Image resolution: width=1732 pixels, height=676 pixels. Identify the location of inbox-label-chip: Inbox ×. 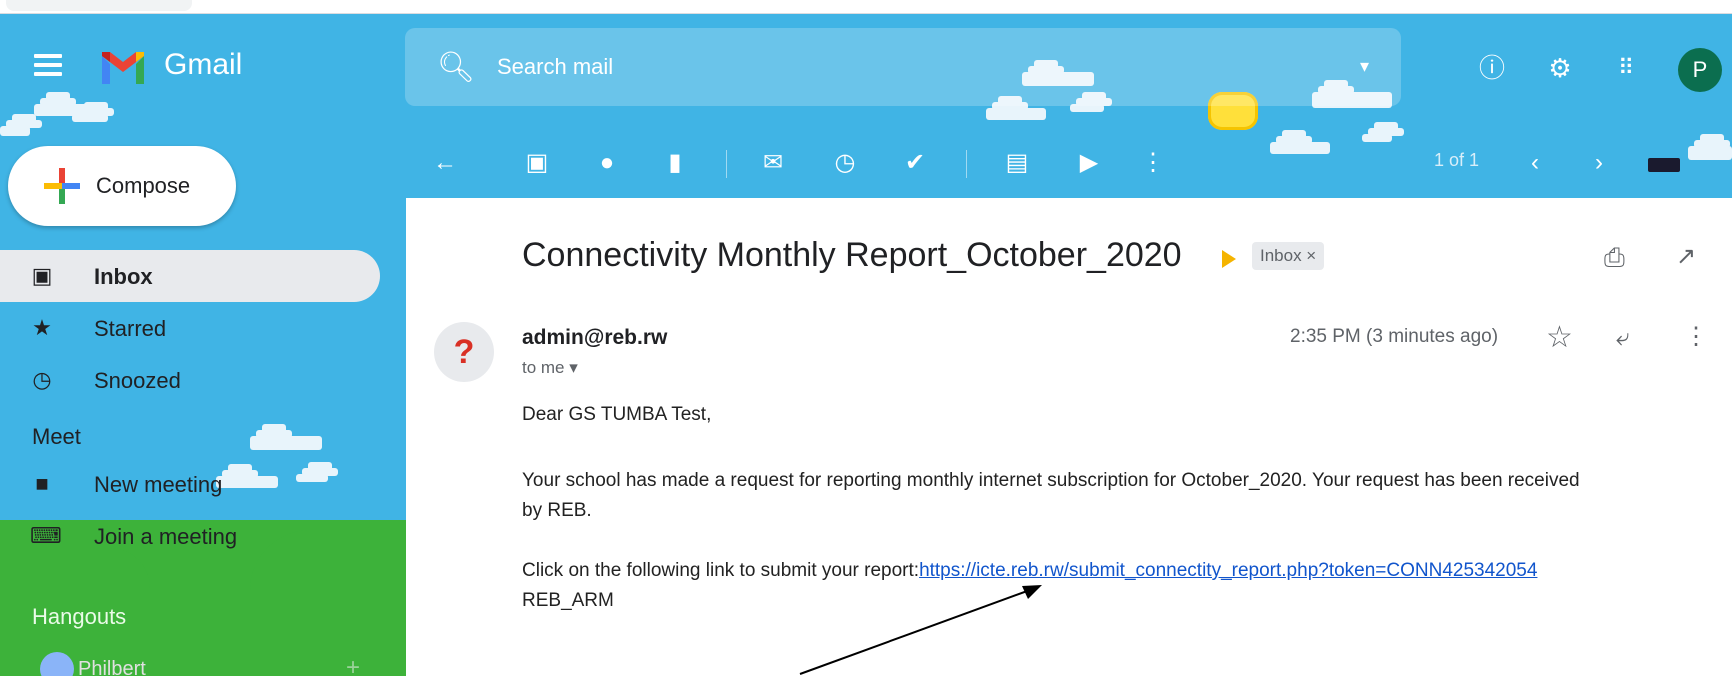
(1288, 256).